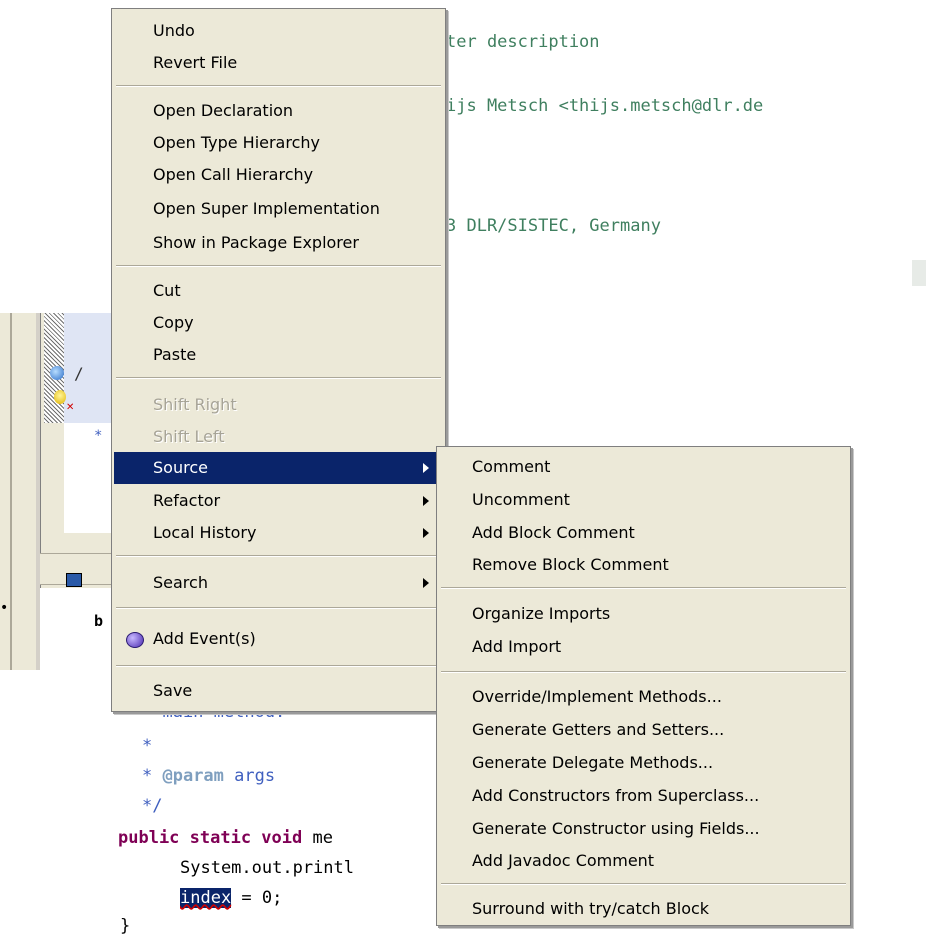 The image size is (926, 936). Describe the element at coordinates (175, 354) in the screenshot. I see `menu-item-label: Paste` at that location.